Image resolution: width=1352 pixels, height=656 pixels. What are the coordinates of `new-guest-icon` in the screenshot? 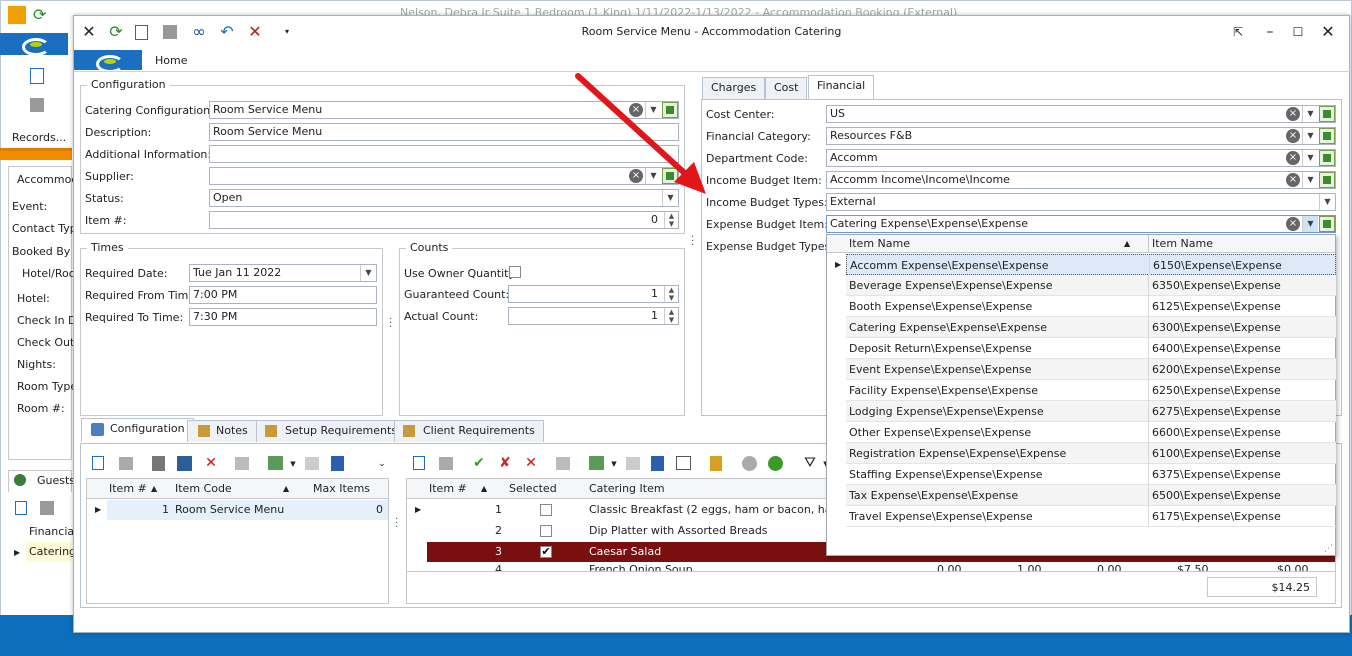 It's located at (21, 508).